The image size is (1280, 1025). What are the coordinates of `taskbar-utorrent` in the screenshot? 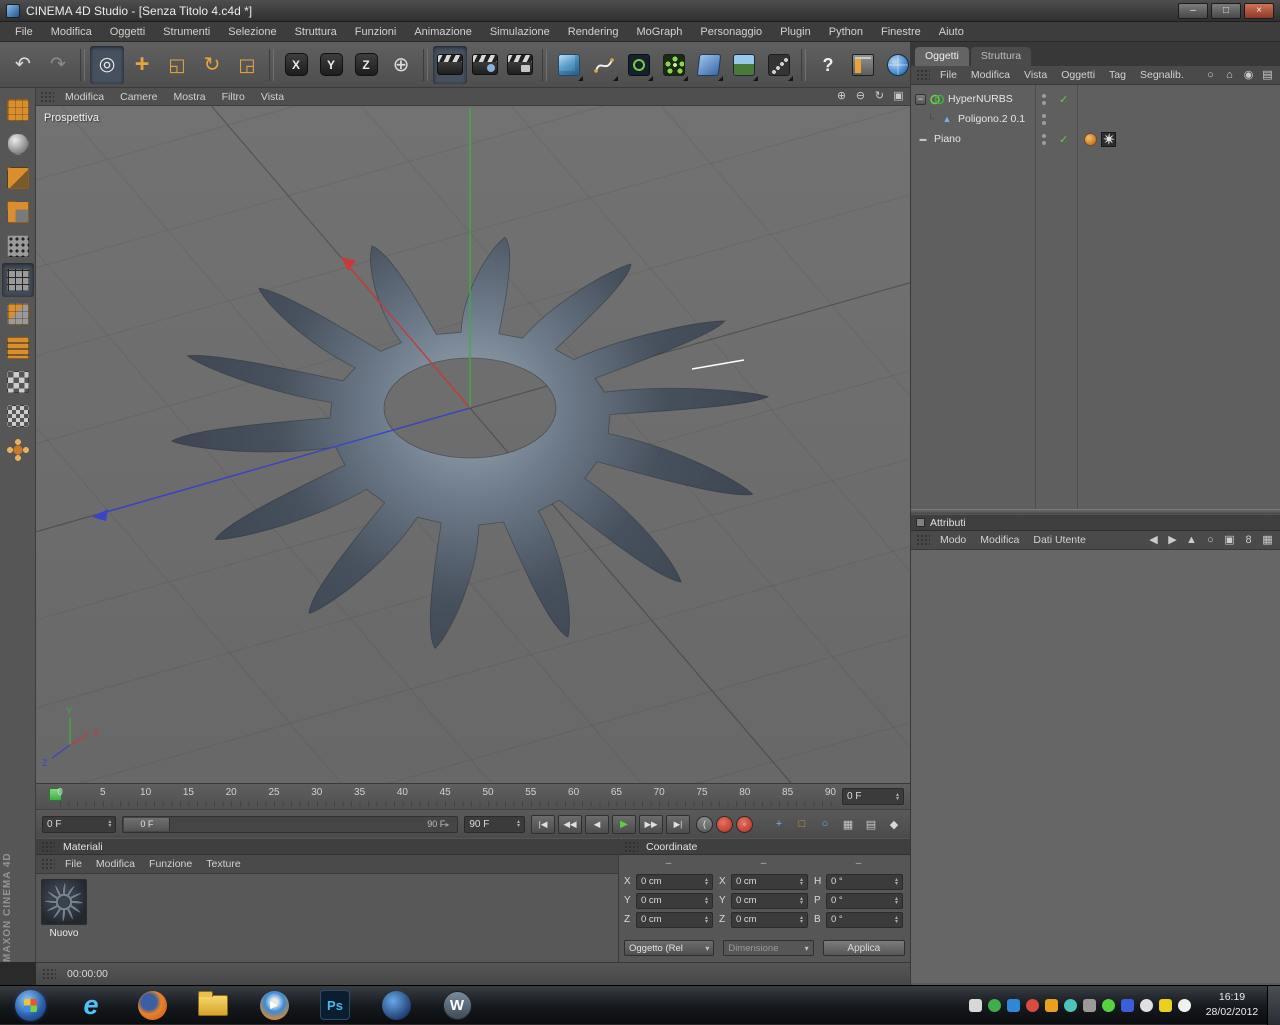 It's located at (396, 1005).